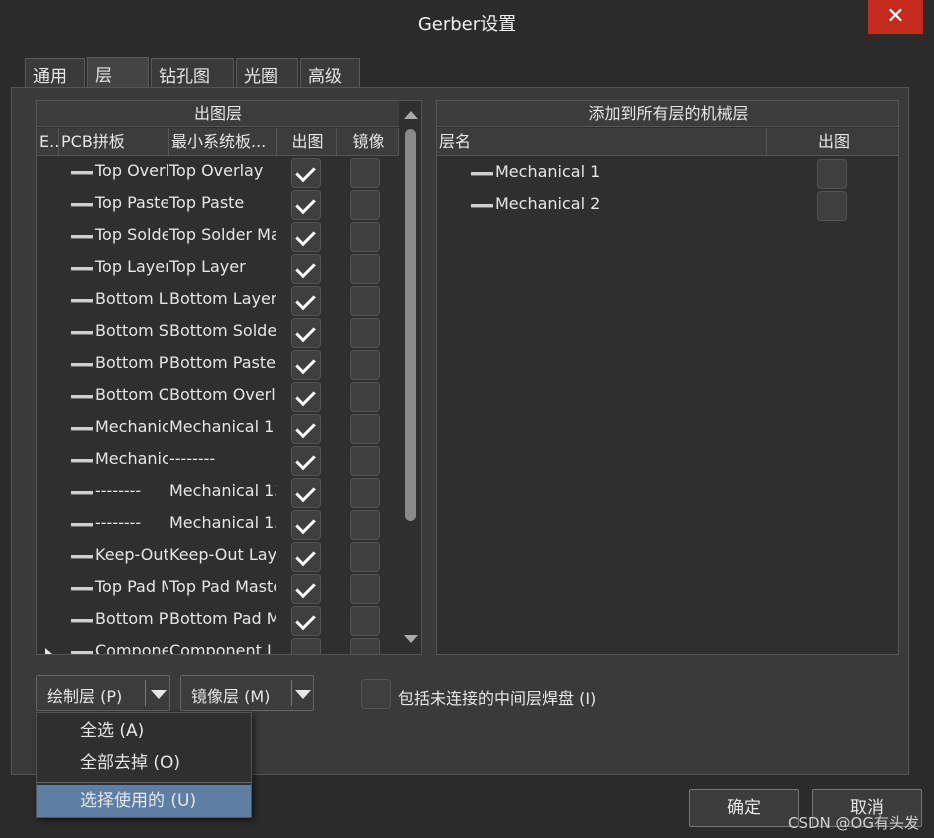  I want to click on pcb-layer-name: Top Paste, so click(131, 202).